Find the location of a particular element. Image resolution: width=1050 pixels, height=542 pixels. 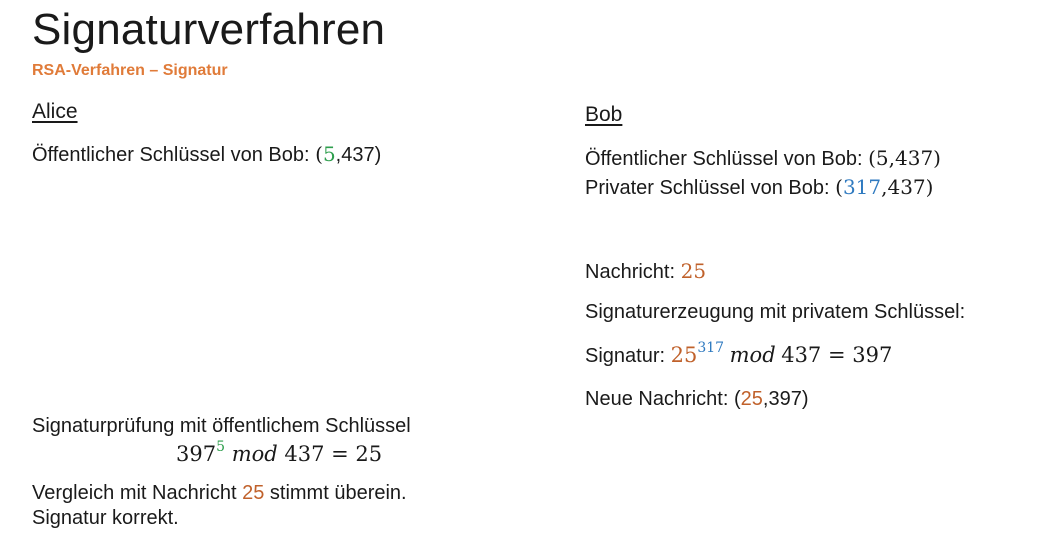

bob-new-message-rest: ,397) is located at coordinates (785, 399).